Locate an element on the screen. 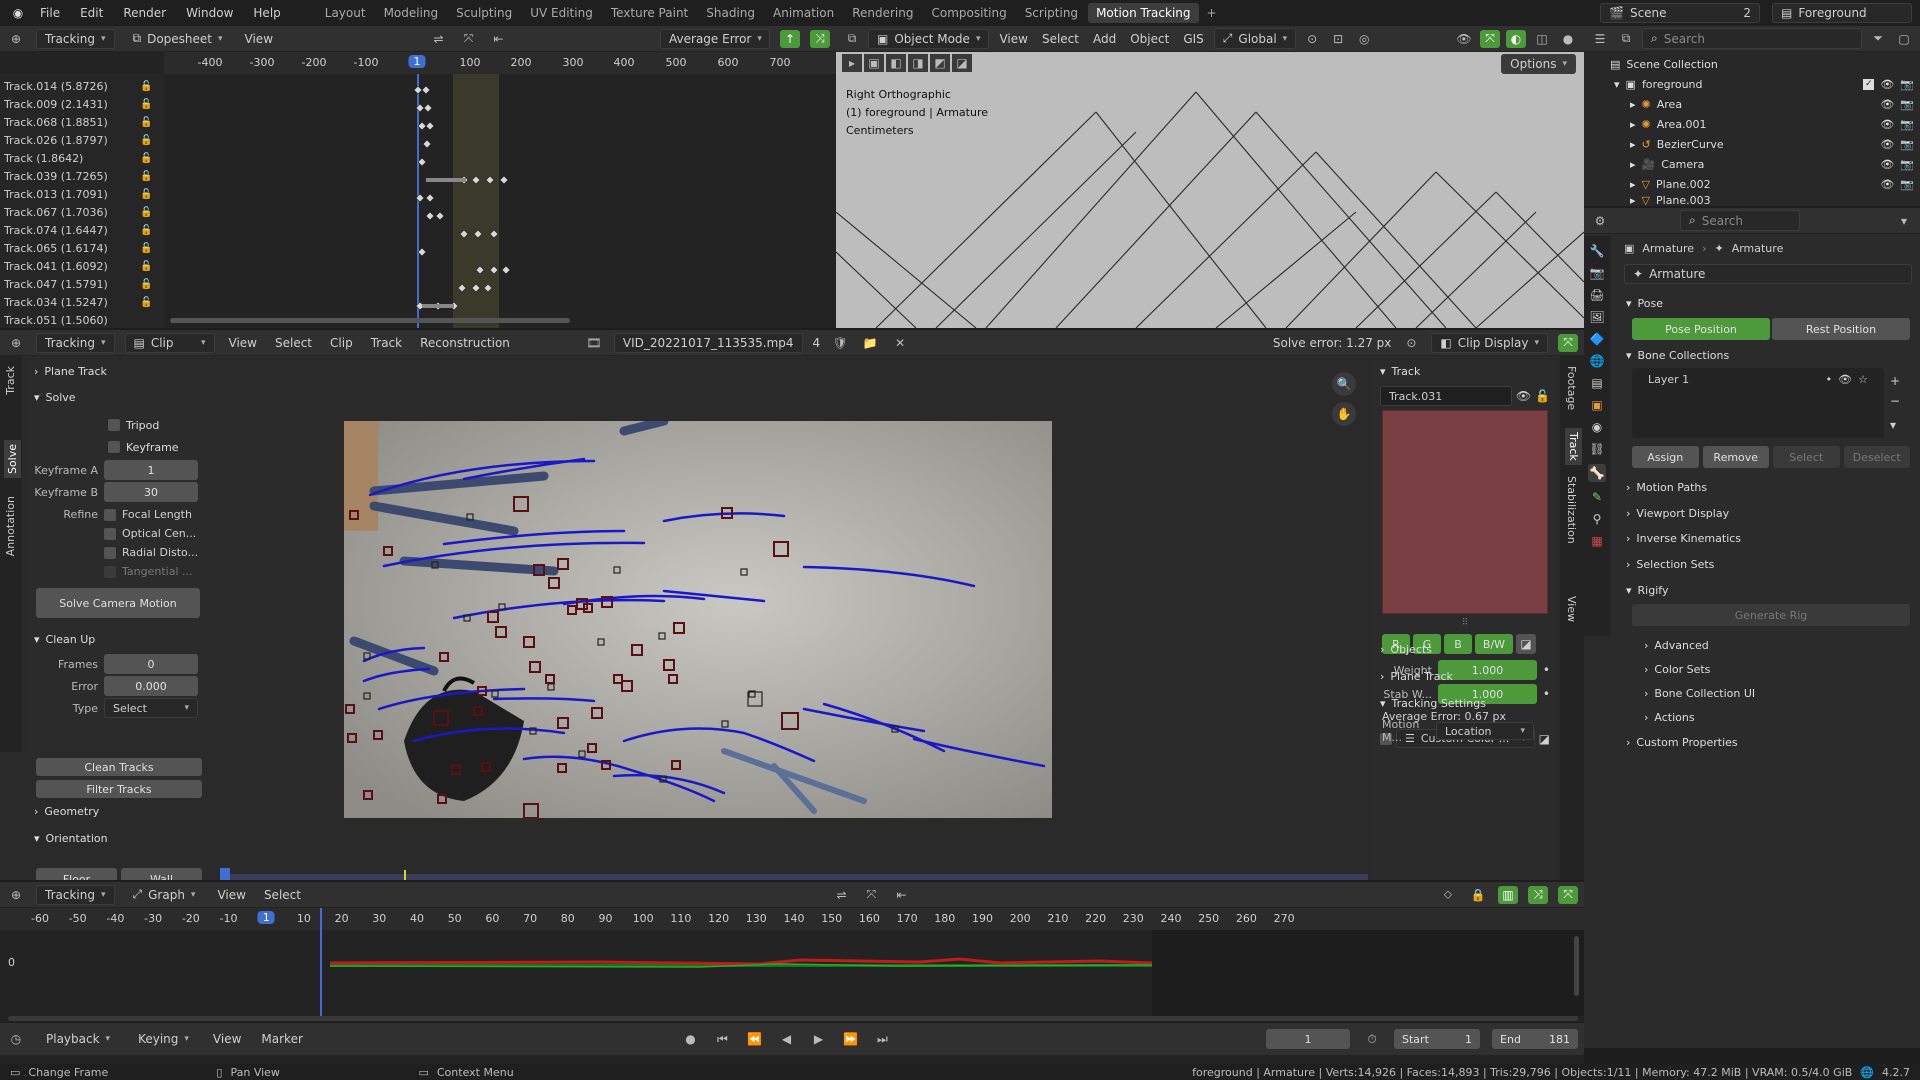  snap-icon: ⊡ is located at coordinates (1338, 39).